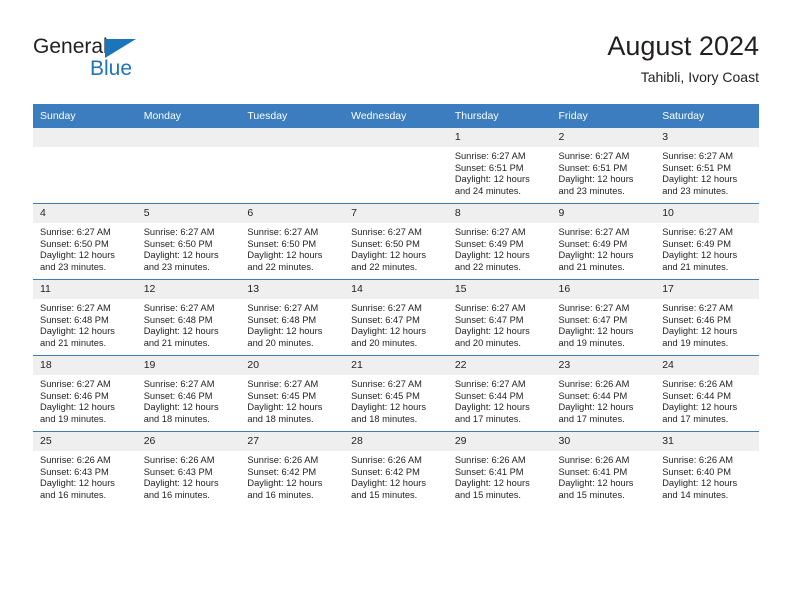 This screenshot has height=612, width=792. I want to click on sunset-text: Sunset: 6:40 PM, so click(696, 471).